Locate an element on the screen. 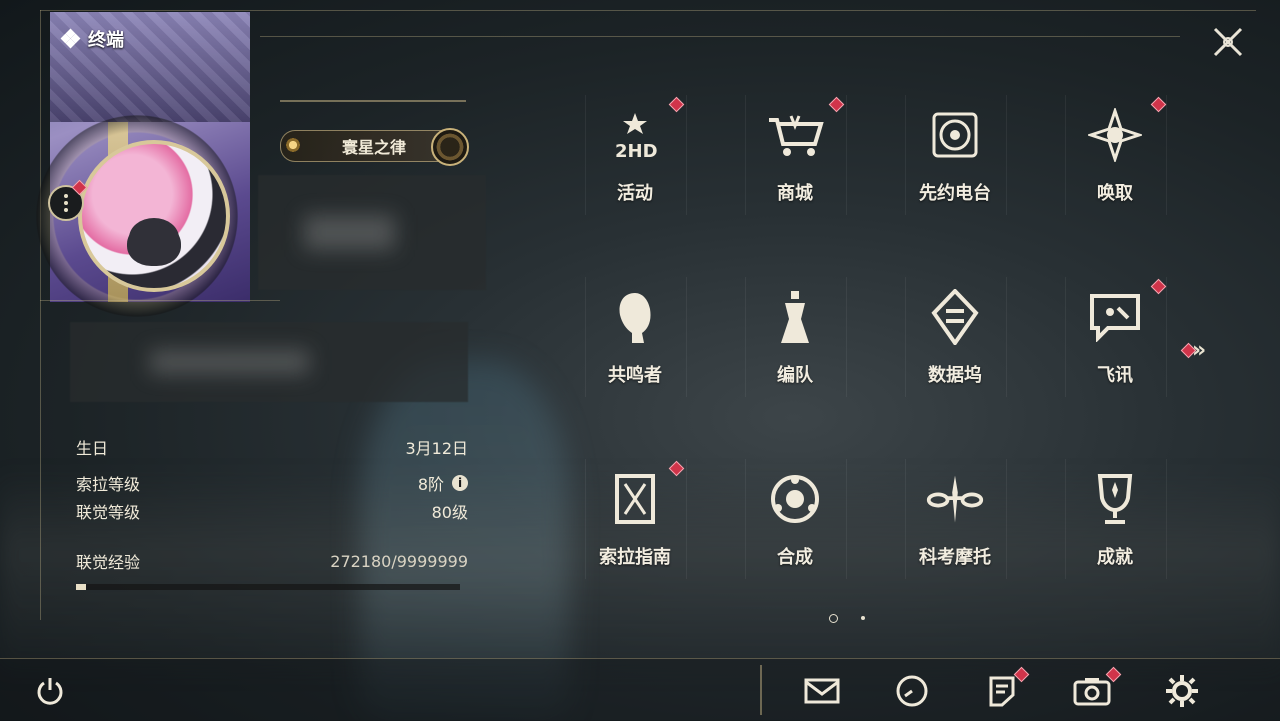  menu-label: 唤取 is located at coordinates (1115, 193).